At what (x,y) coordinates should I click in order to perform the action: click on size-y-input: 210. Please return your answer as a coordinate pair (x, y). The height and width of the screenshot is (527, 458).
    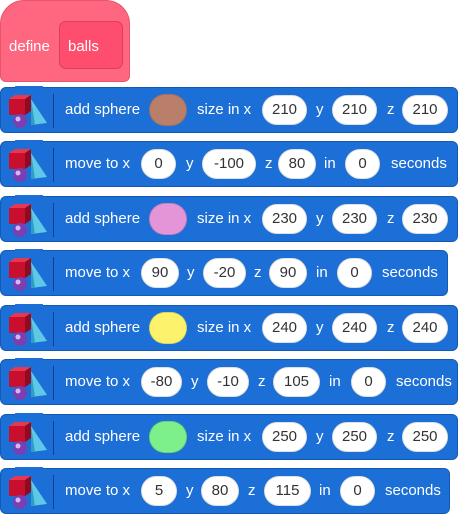
    Looking at the image, I should click on (354, 110).